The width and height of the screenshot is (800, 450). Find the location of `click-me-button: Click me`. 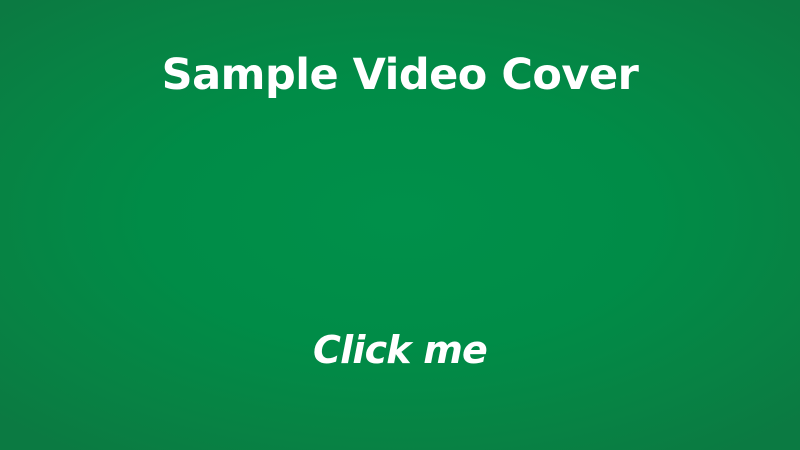

click-me-button: Click me is located at coordinates (400, 350).